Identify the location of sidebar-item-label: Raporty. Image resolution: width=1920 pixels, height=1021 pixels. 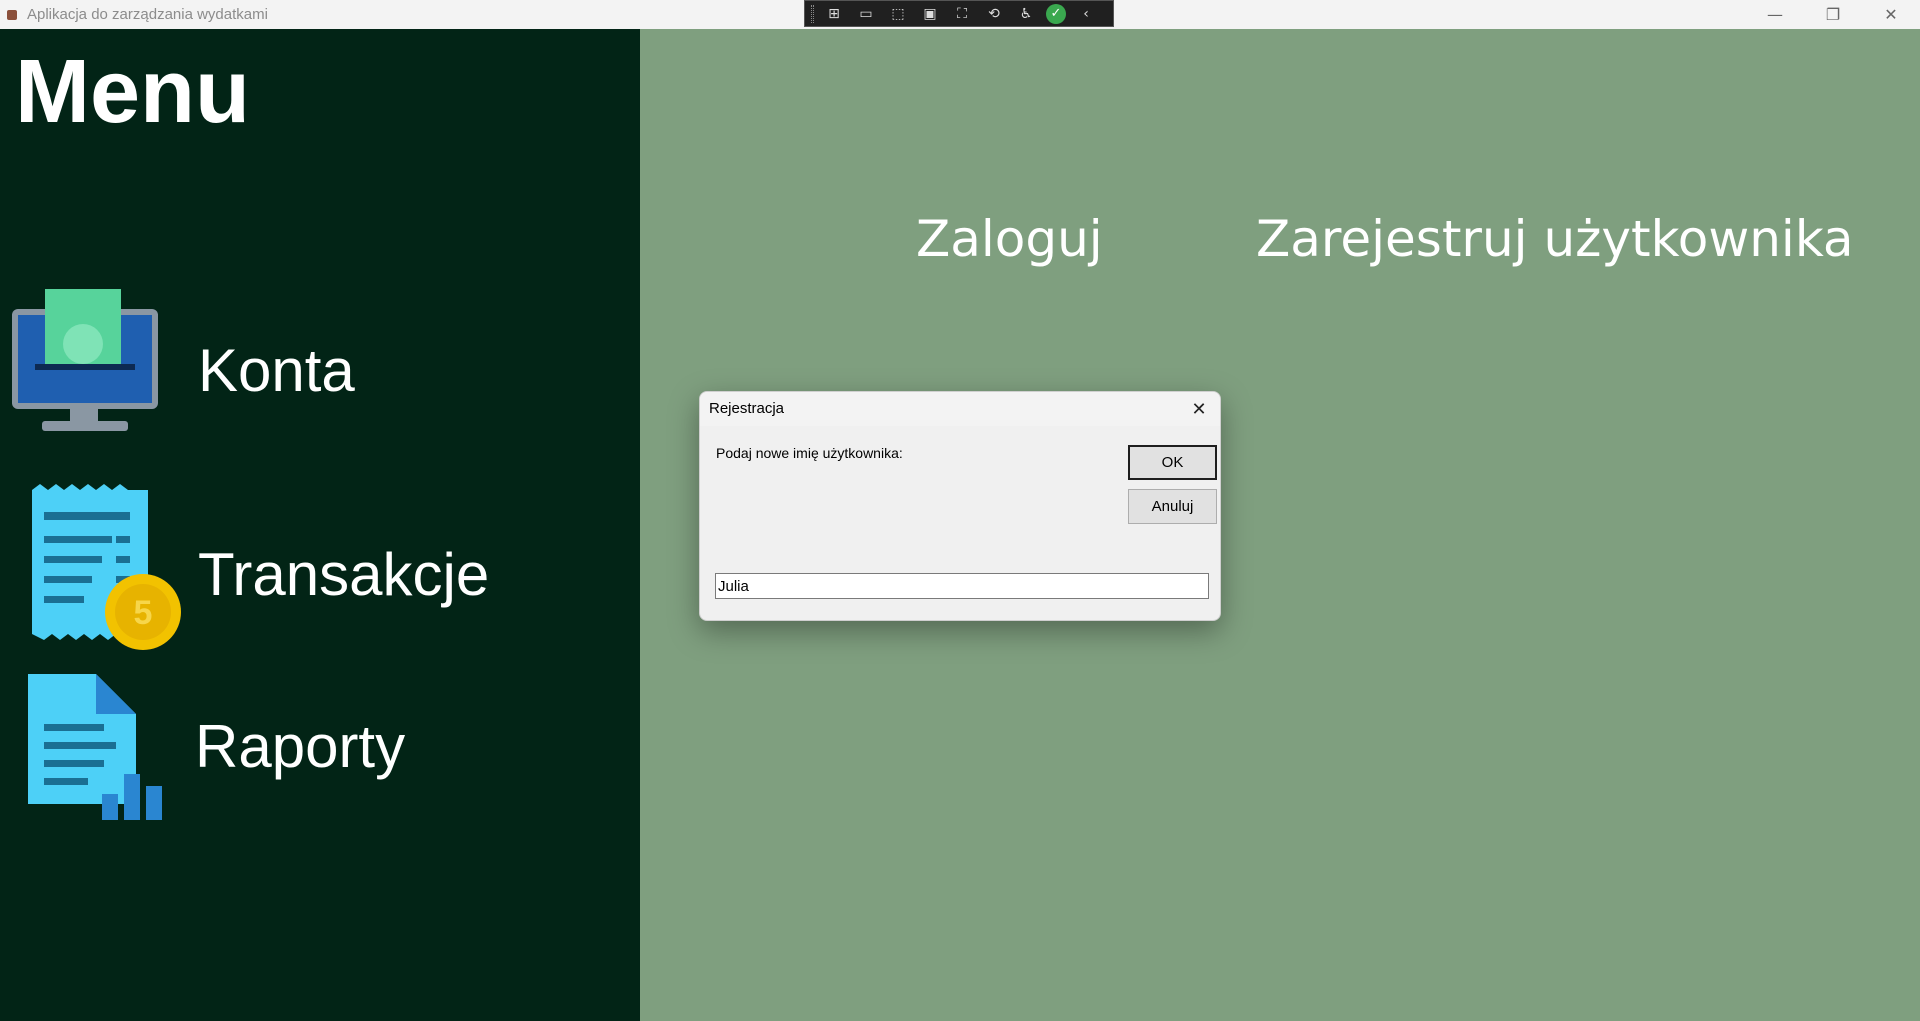
(300, 746).